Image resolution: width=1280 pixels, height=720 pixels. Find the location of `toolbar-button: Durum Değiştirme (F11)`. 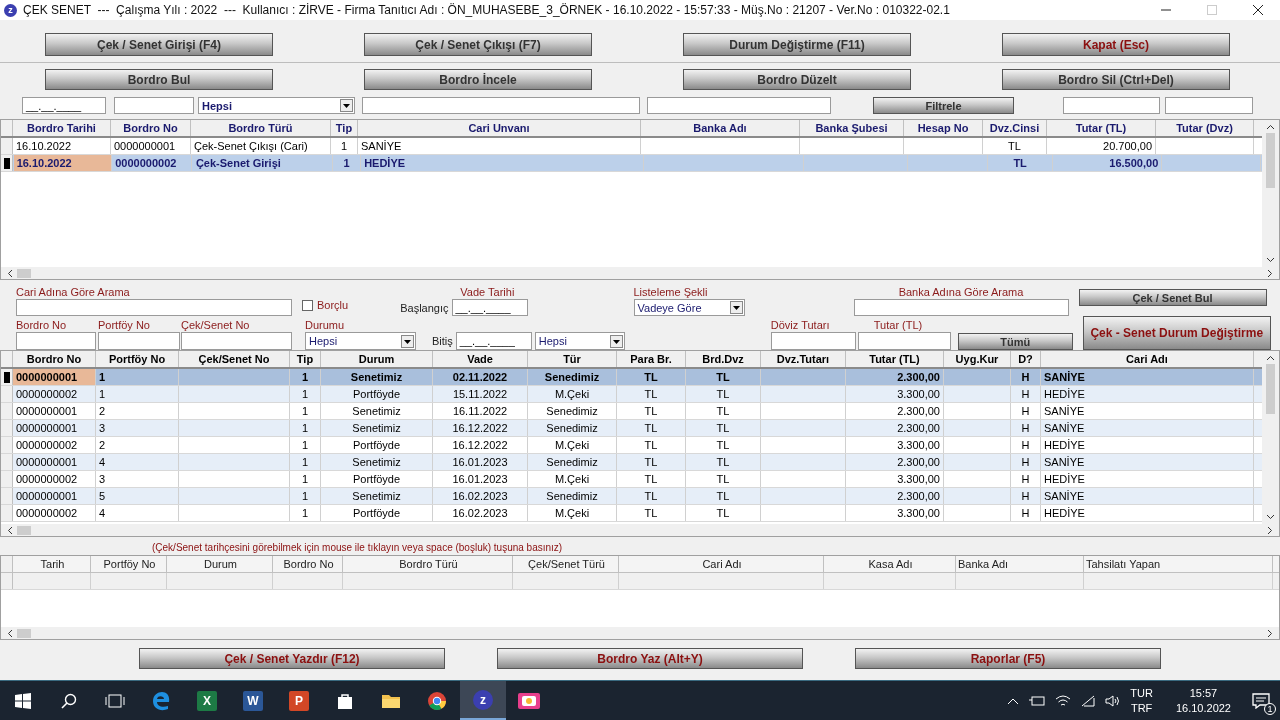

toolbar-button: Durum Değiştirme (F11) is located at coordinates (797, 44).